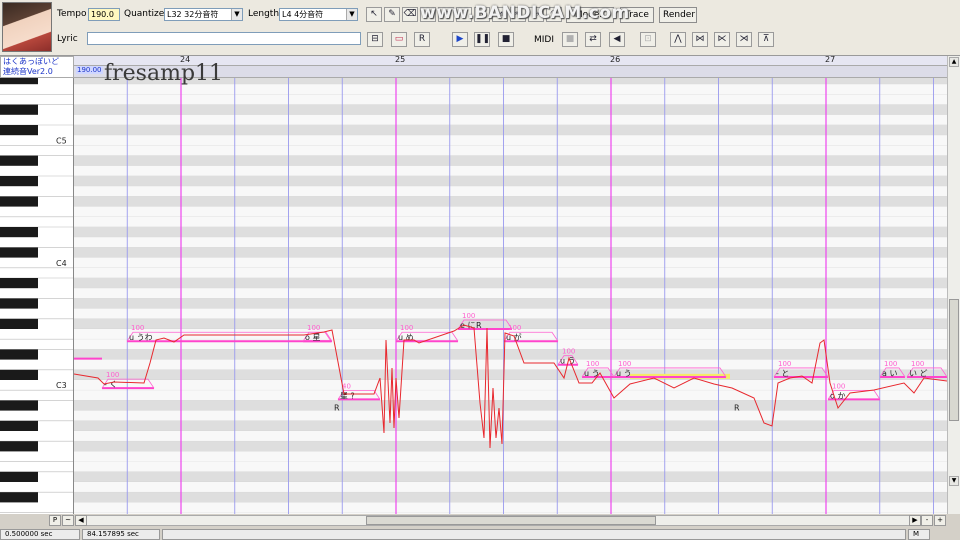  I want to click on vertical-scrollbar: ▲ ▼, so click(953, 285).